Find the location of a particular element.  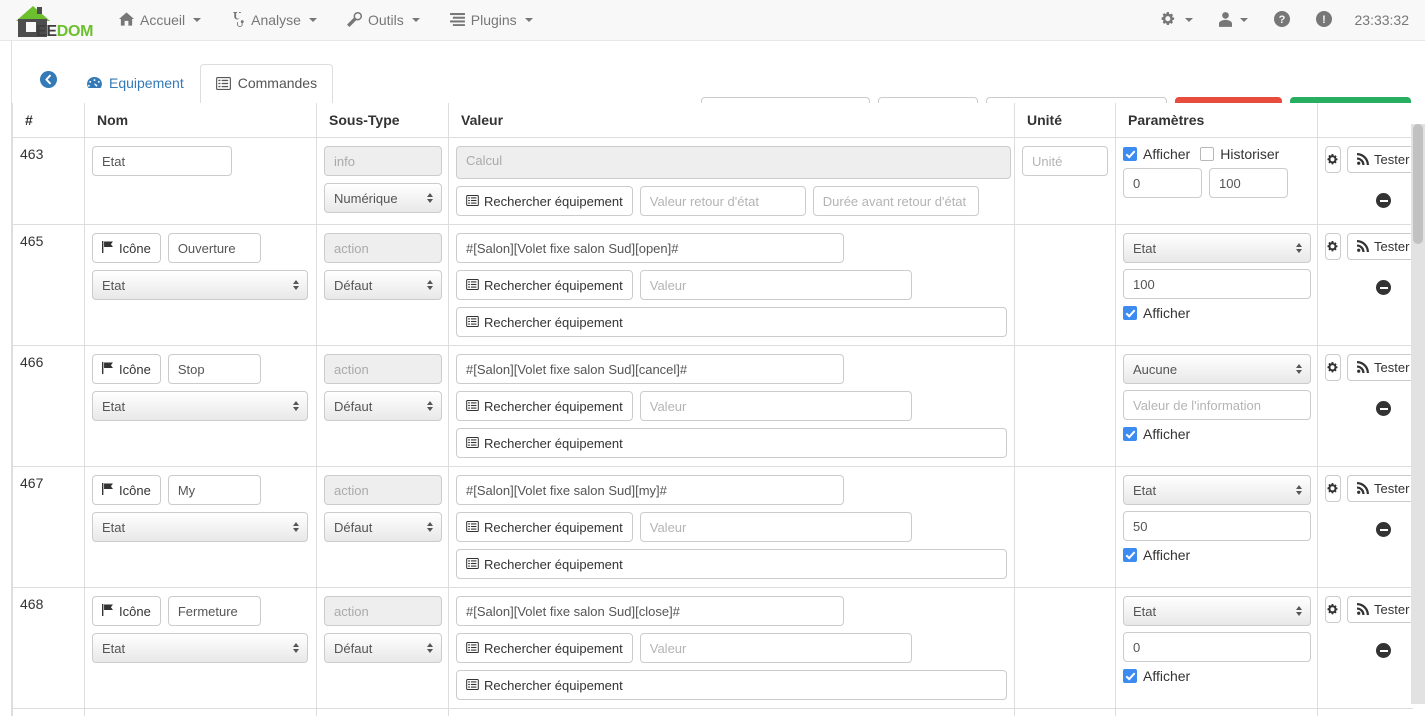

nav-item-plugins: Plugins is located at coordinates (491, 20).